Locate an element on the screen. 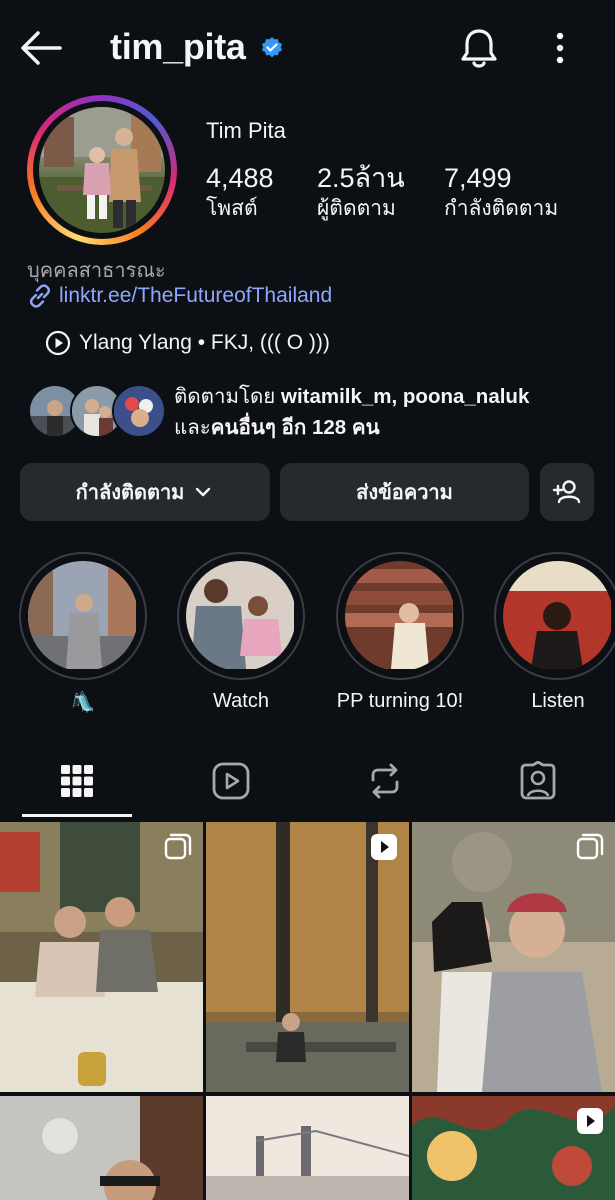 Image resolution: width=615 pixels, height=1200 pixels. profile-username: tim_pita is located at coordinates (178, 46).